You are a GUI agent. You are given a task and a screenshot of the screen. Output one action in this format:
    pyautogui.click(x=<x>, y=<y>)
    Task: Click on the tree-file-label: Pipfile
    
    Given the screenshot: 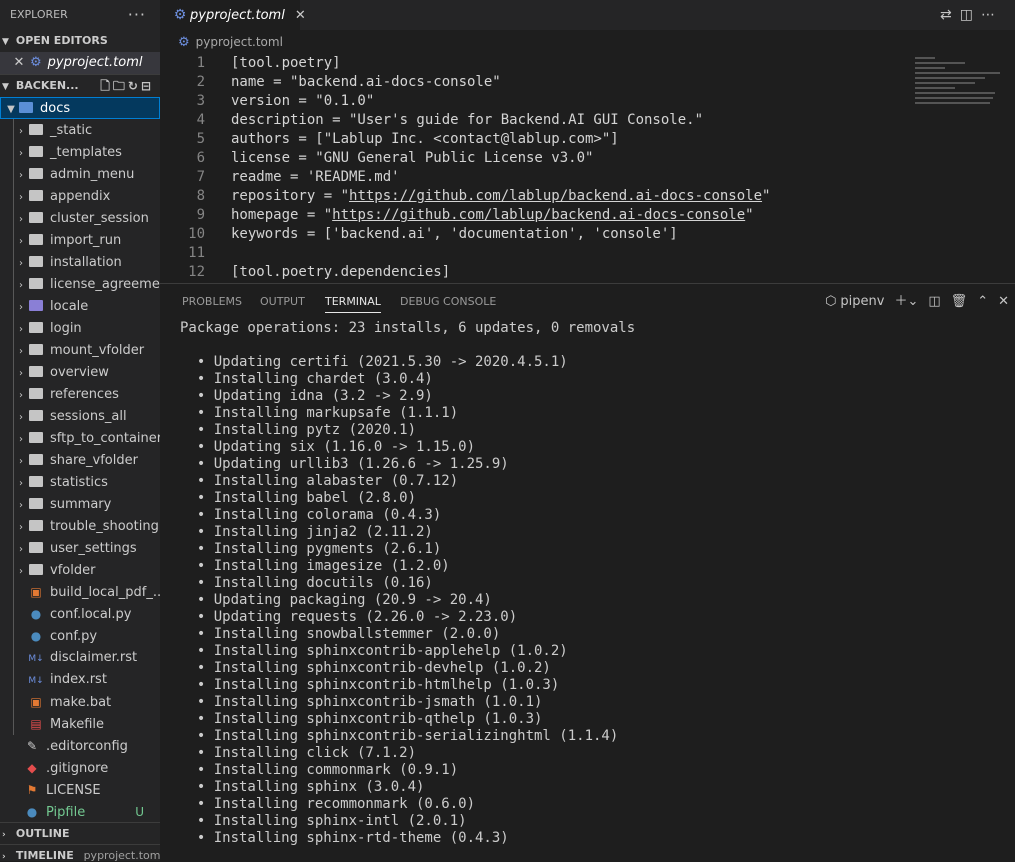 What is the action you would take?
    pyautogui.click(x=66, y=812)
    